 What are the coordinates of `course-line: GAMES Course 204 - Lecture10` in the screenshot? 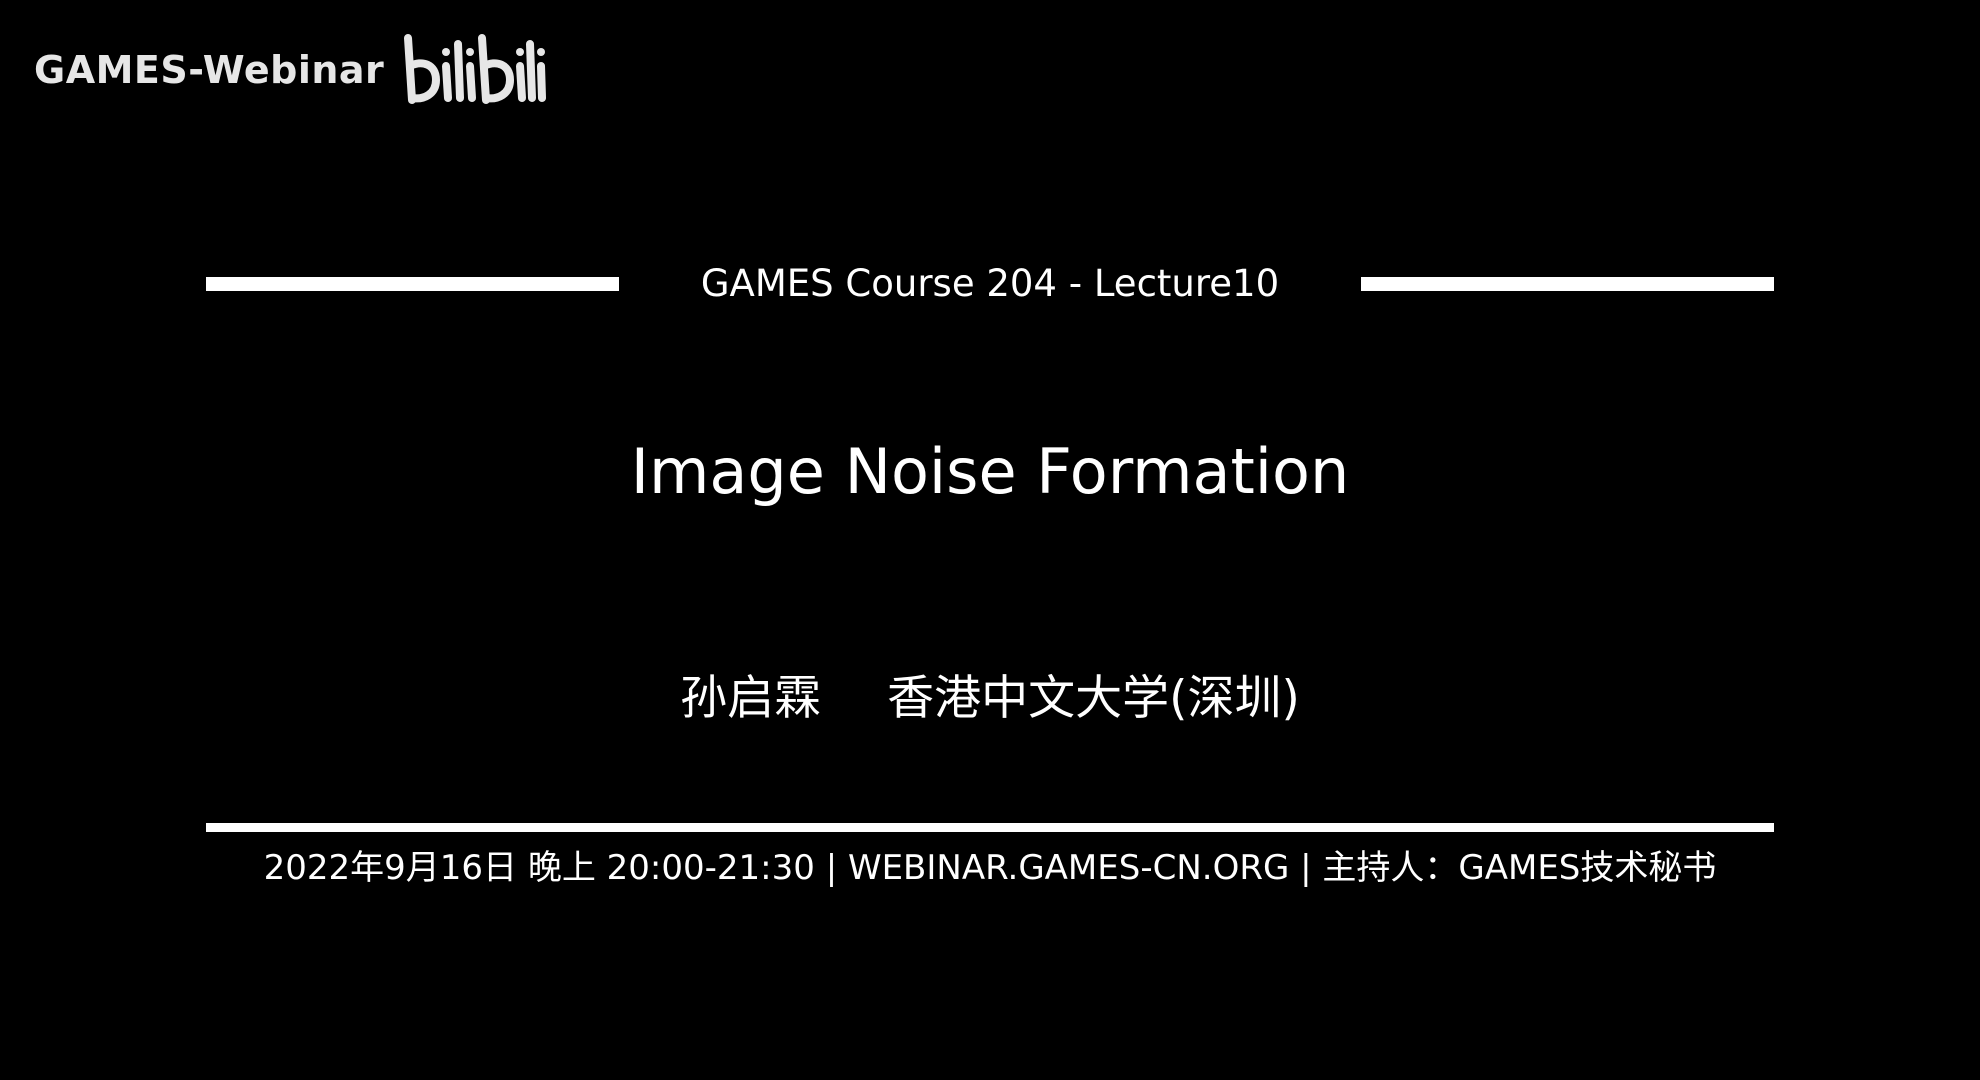 It's located at (990, 283).